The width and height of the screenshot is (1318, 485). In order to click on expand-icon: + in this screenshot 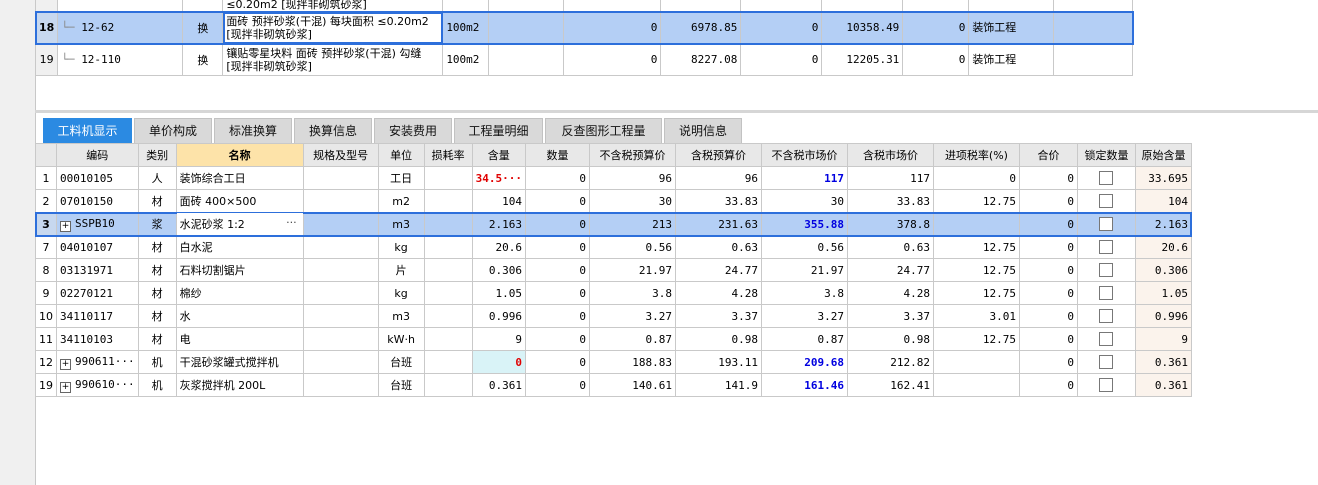, I will do `click(65, 364)`.